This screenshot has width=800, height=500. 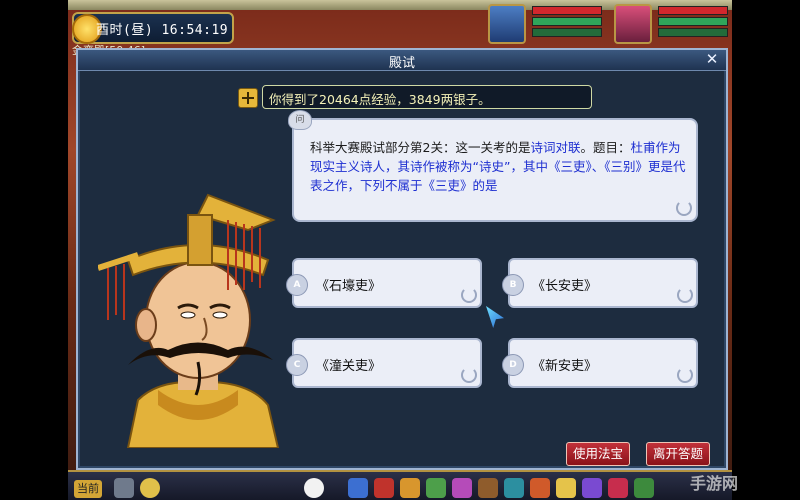 I want to click on mouse-cursor-icon, so click(x=495, y=317).